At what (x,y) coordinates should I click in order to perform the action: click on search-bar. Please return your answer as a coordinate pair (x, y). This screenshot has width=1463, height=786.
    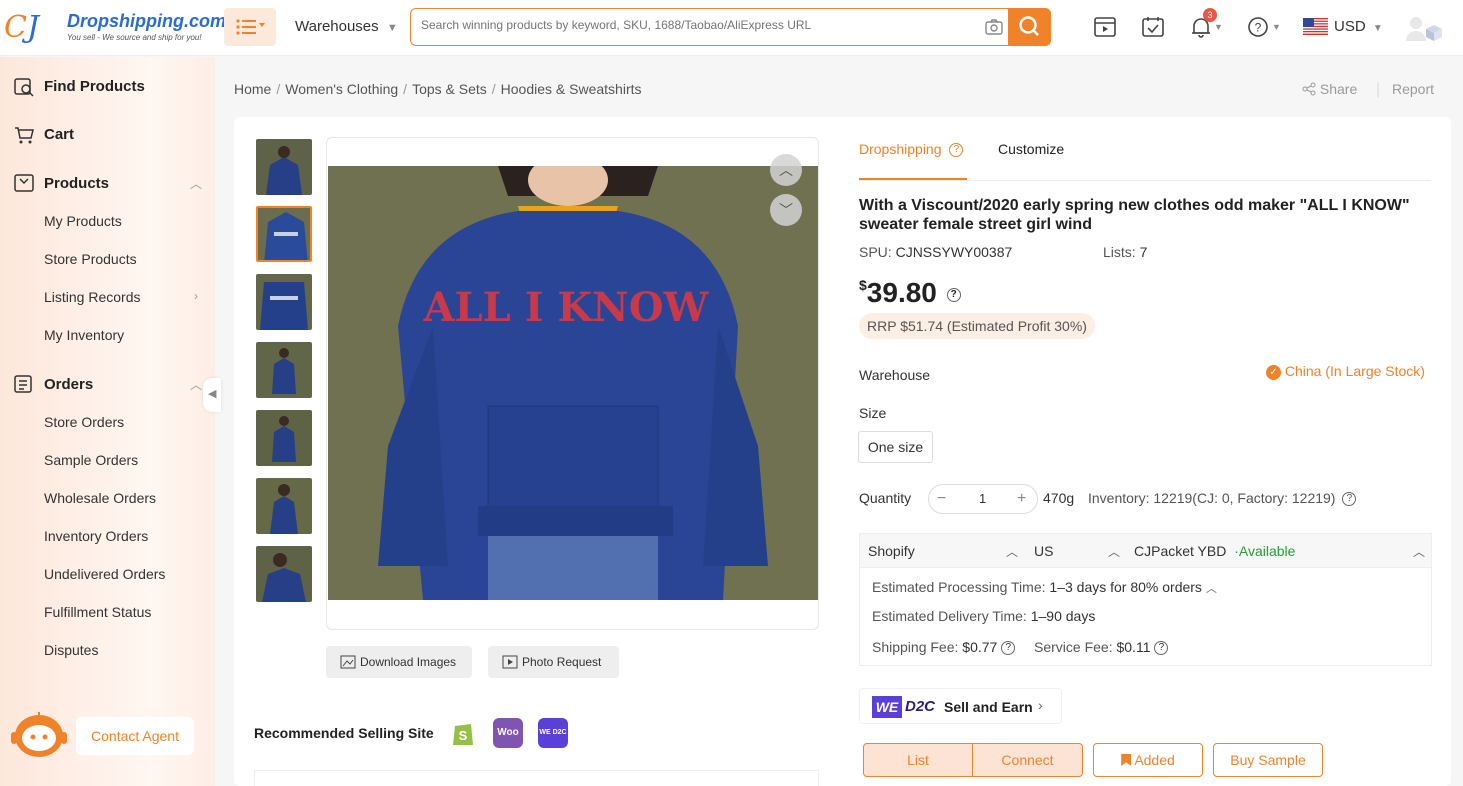
    Looking at the image, I should click on (730, 27).